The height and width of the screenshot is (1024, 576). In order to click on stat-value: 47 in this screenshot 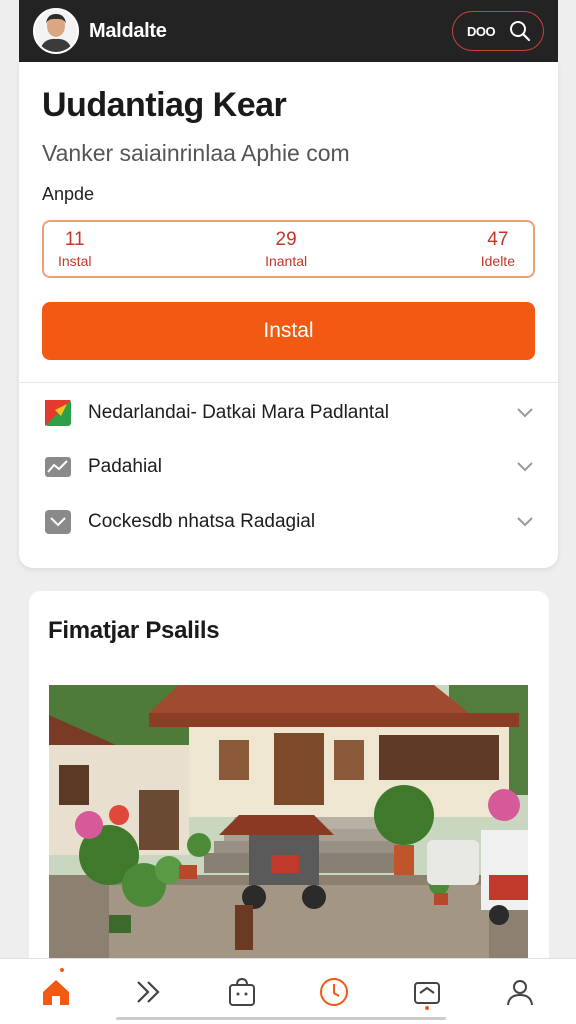, I will do `click(498, 239)`.